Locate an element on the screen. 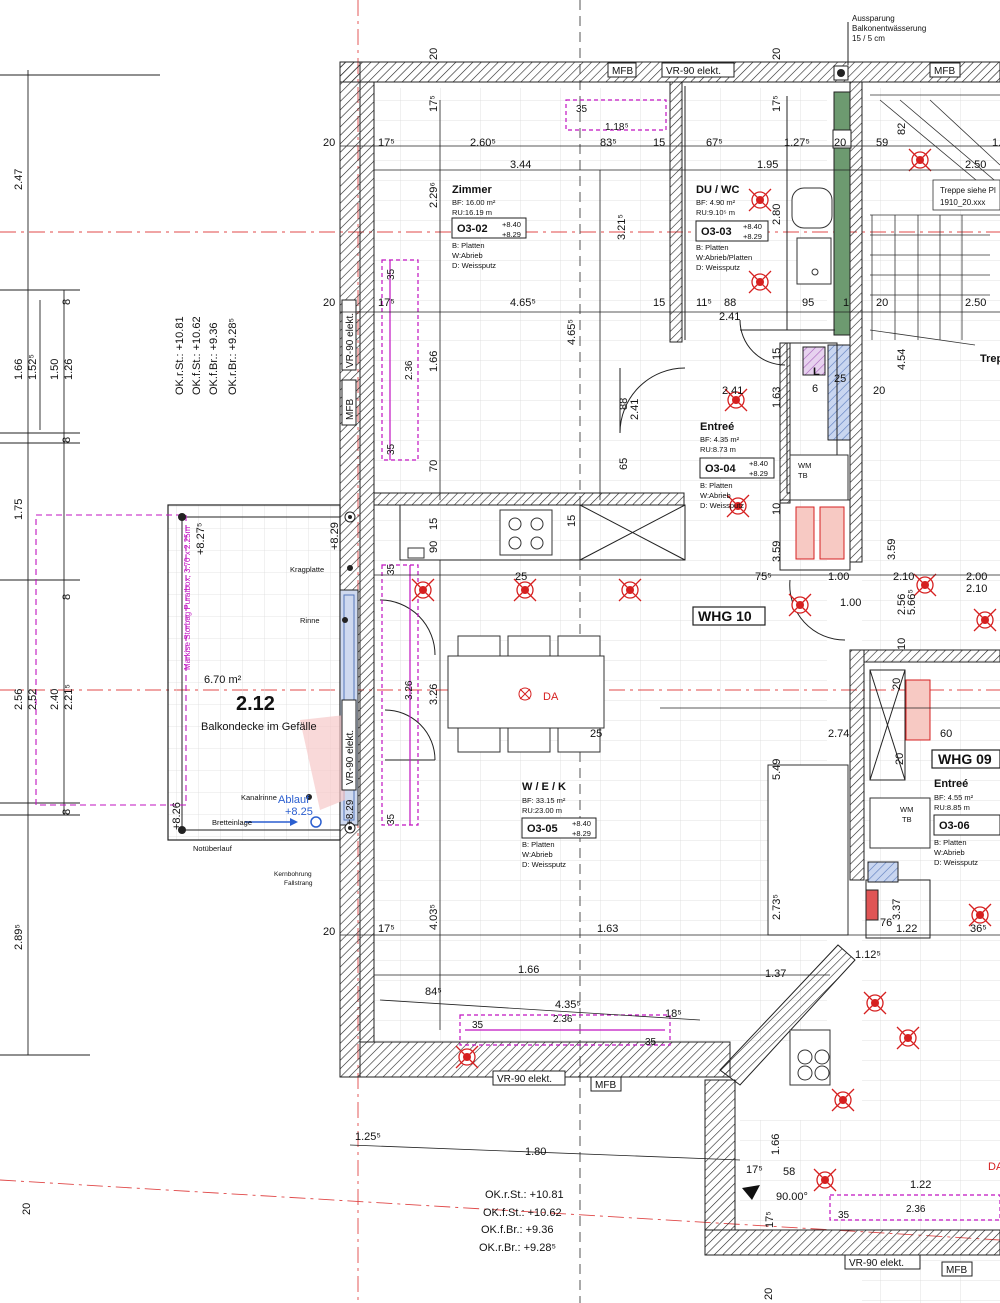 This screenshot has height=1303, width=1000. window-label-vr90: VR-90 elekt. is located at coordinates (350, 340).